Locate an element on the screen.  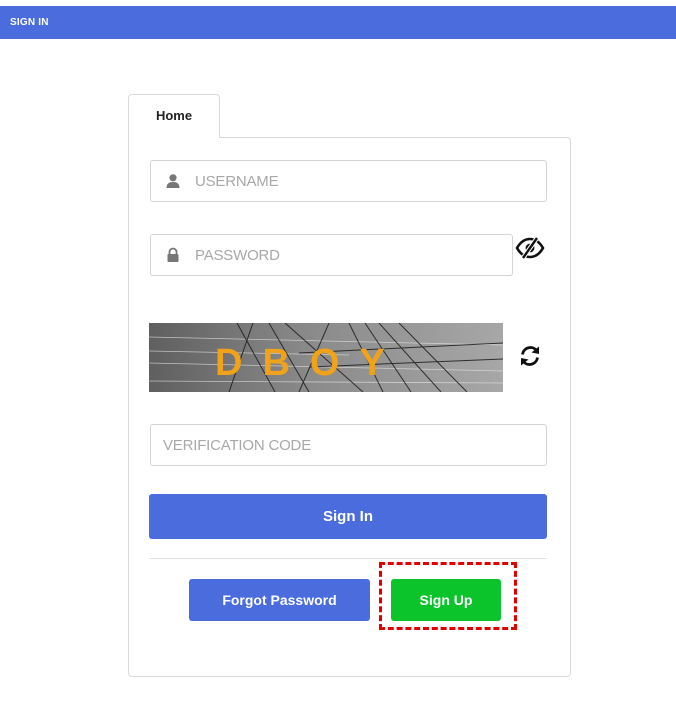
tab-home: Home is located at coordinates (174, 116).